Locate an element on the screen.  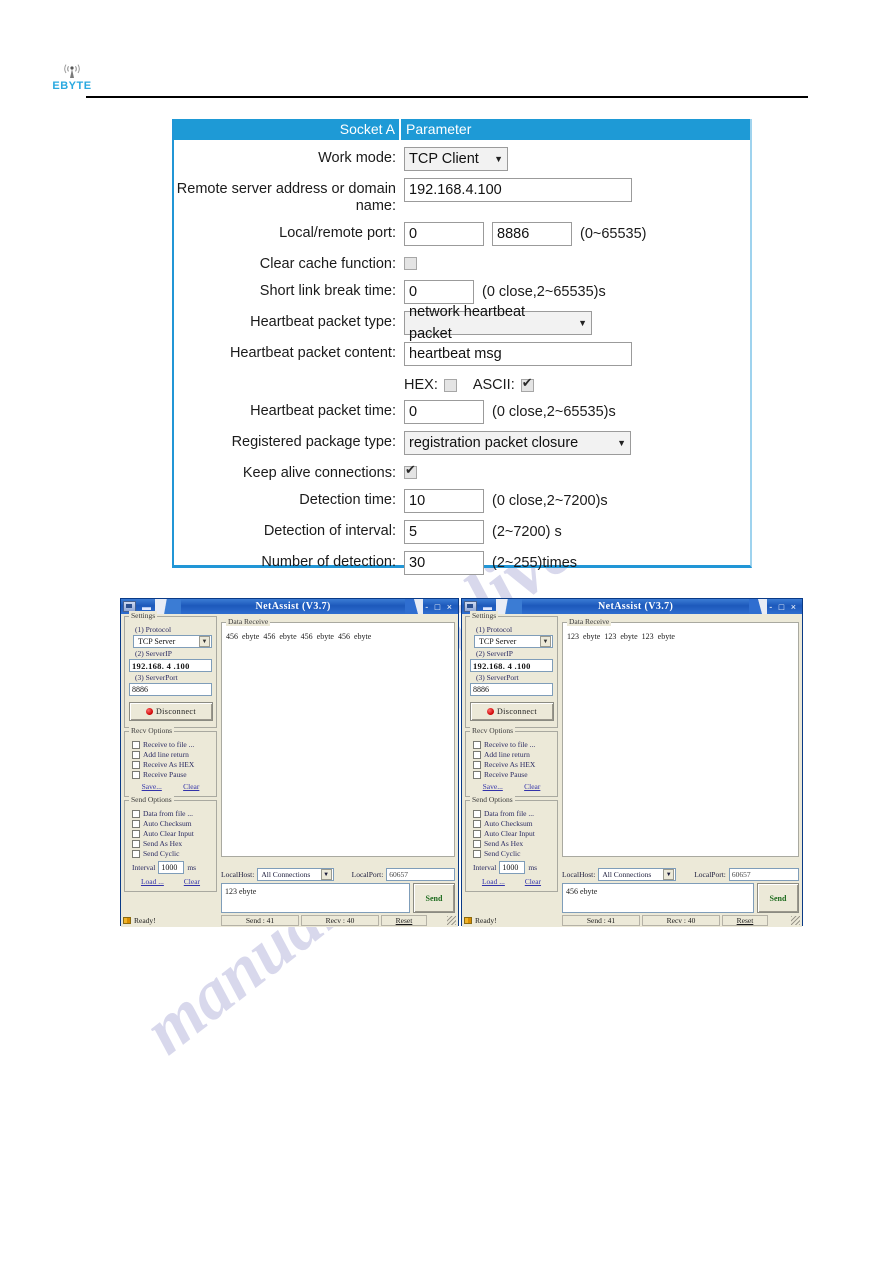
registered-type-select: registration packet closure ▼ is located at coordinates (517, 443).